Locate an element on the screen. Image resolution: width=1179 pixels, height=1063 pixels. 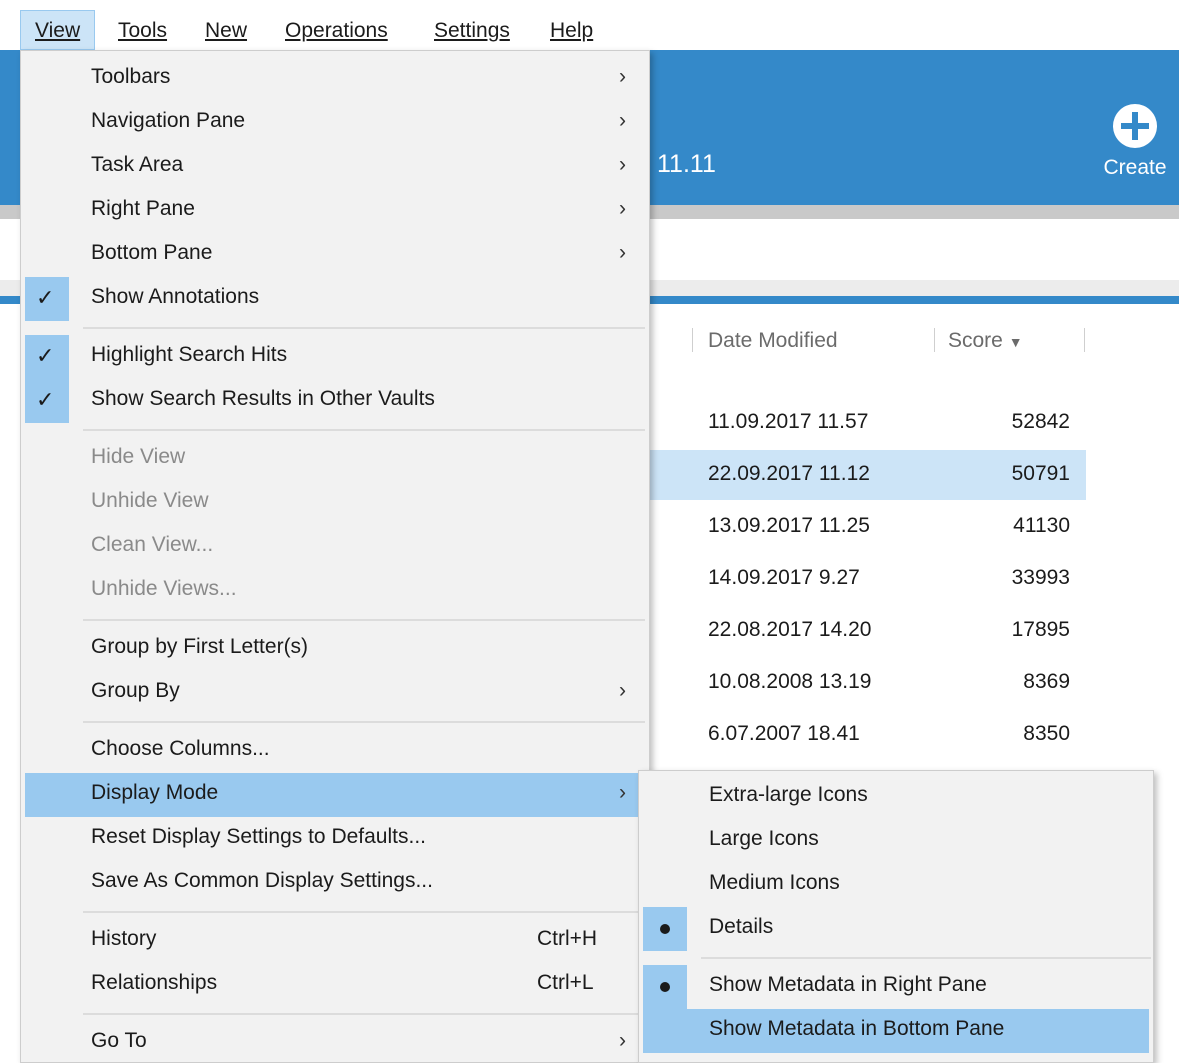
menu-item-right-pane: Right Pane › is located at coordinates (334, 211).